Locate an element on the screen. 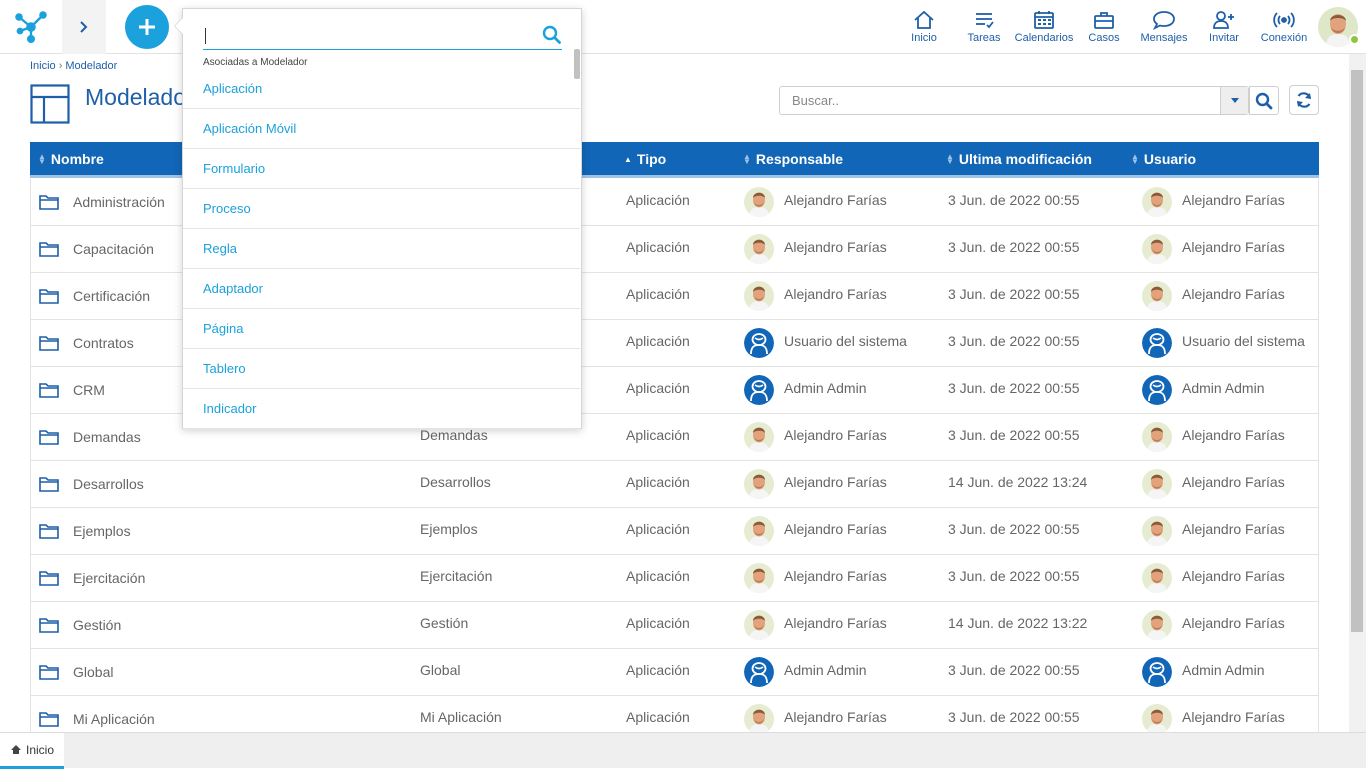 The height and width of the screenshot is (769, 1366). dropdown-item: Aplicación is located at coordinates (381, 89).